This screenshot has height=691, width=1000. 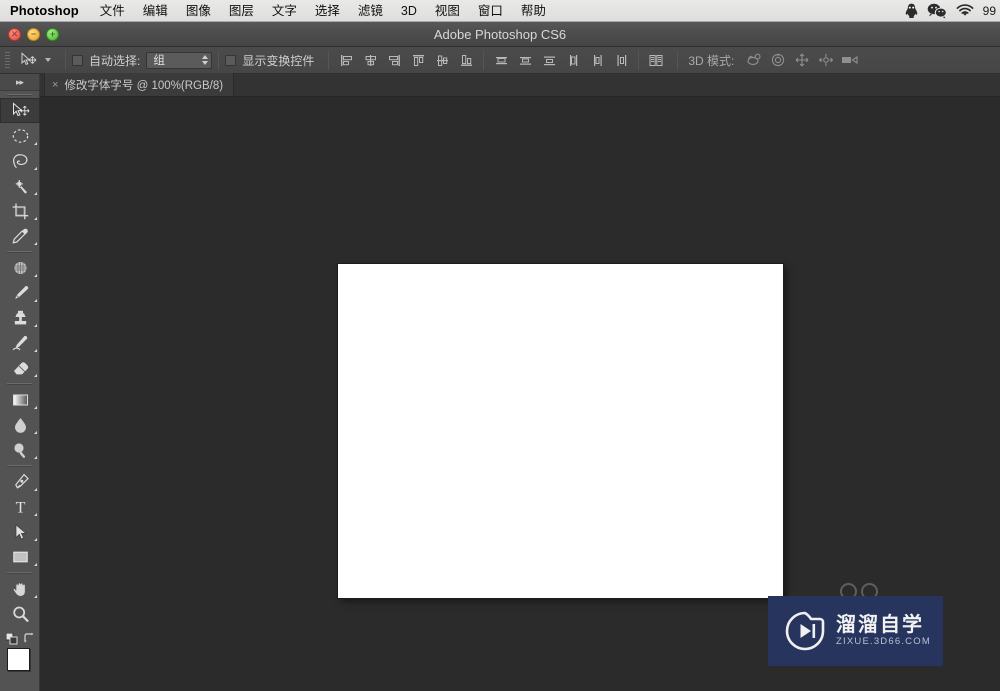 I want to click on elliptical-marquee-tool, so click(x=20, y=135).